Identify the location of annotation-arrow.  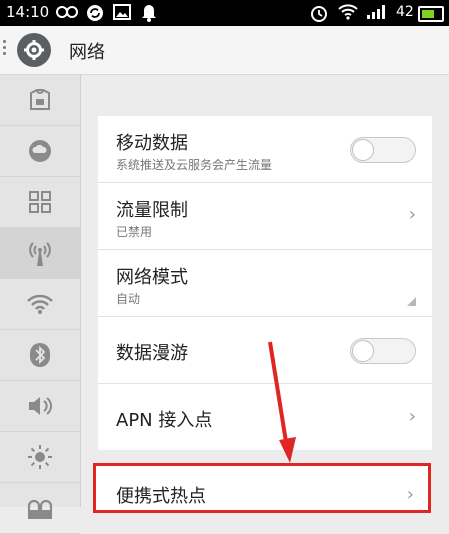
(282, 402).